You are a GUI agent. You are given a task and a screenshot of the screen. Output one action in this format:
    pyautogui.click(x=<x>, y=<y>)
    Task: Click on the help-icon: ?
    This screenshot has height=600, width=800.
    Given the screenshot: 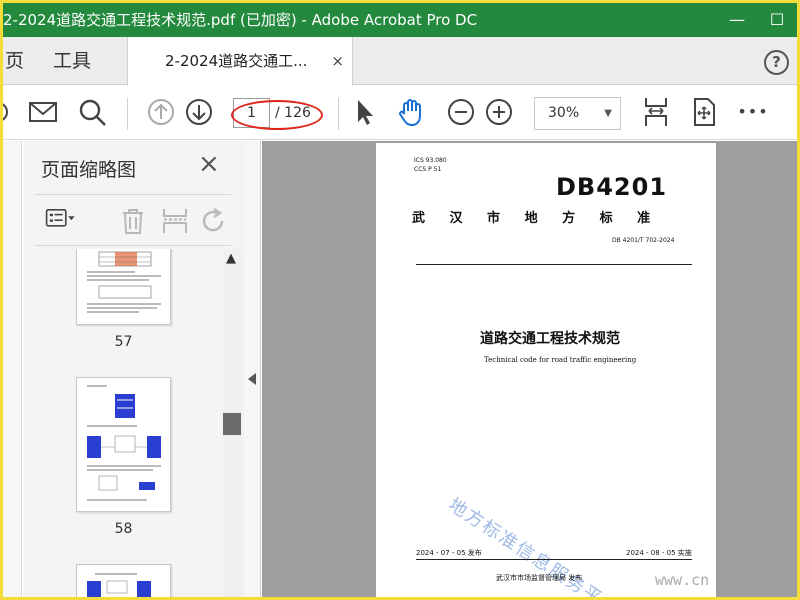 What is the action you would take?
    pyautogui.click(x=776, y=62)
    